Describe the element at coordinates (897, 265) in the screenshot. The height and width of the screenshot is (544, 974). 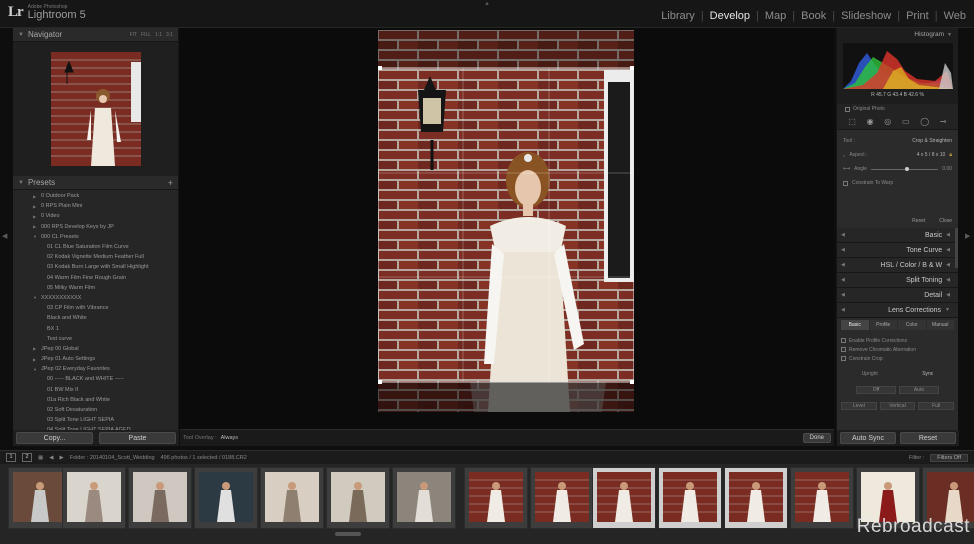
I see `section-header: ◀ HSL / Color / B & W ◀` at that location.